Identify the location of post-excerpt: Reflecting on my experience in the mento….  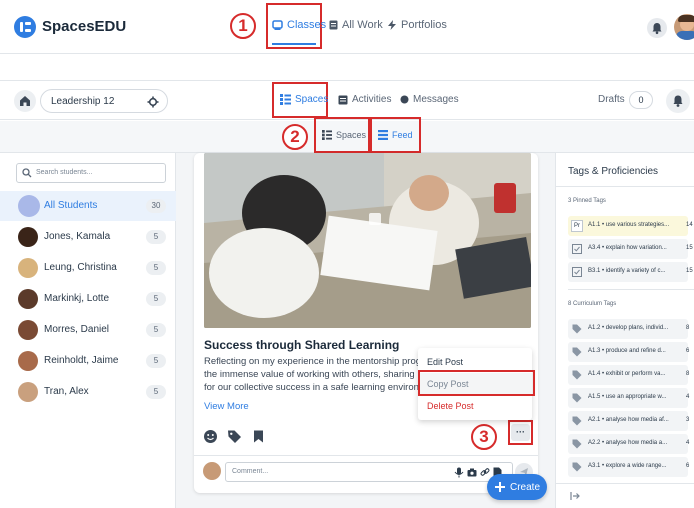
(317, 374).